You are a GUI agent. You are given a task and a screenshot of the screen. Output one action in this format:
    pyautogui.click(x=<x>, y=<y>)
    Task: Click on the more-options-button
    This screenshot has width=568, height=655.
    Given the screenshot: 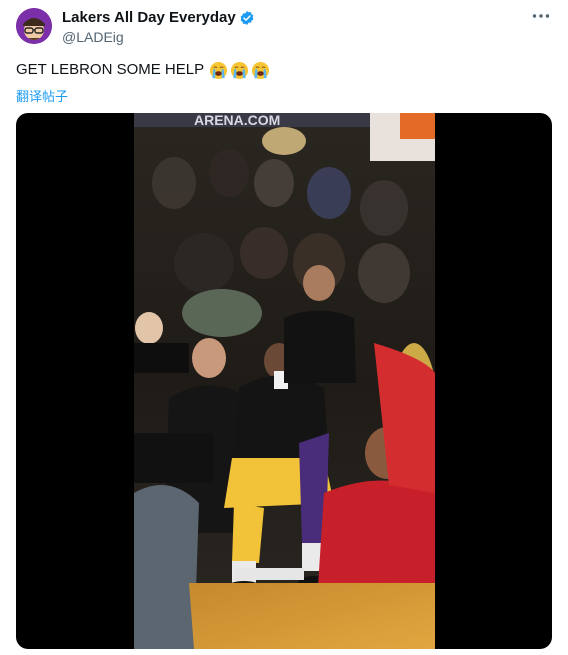 What is the action you would take?
    pyautogui.click(x=541, y=16)
    